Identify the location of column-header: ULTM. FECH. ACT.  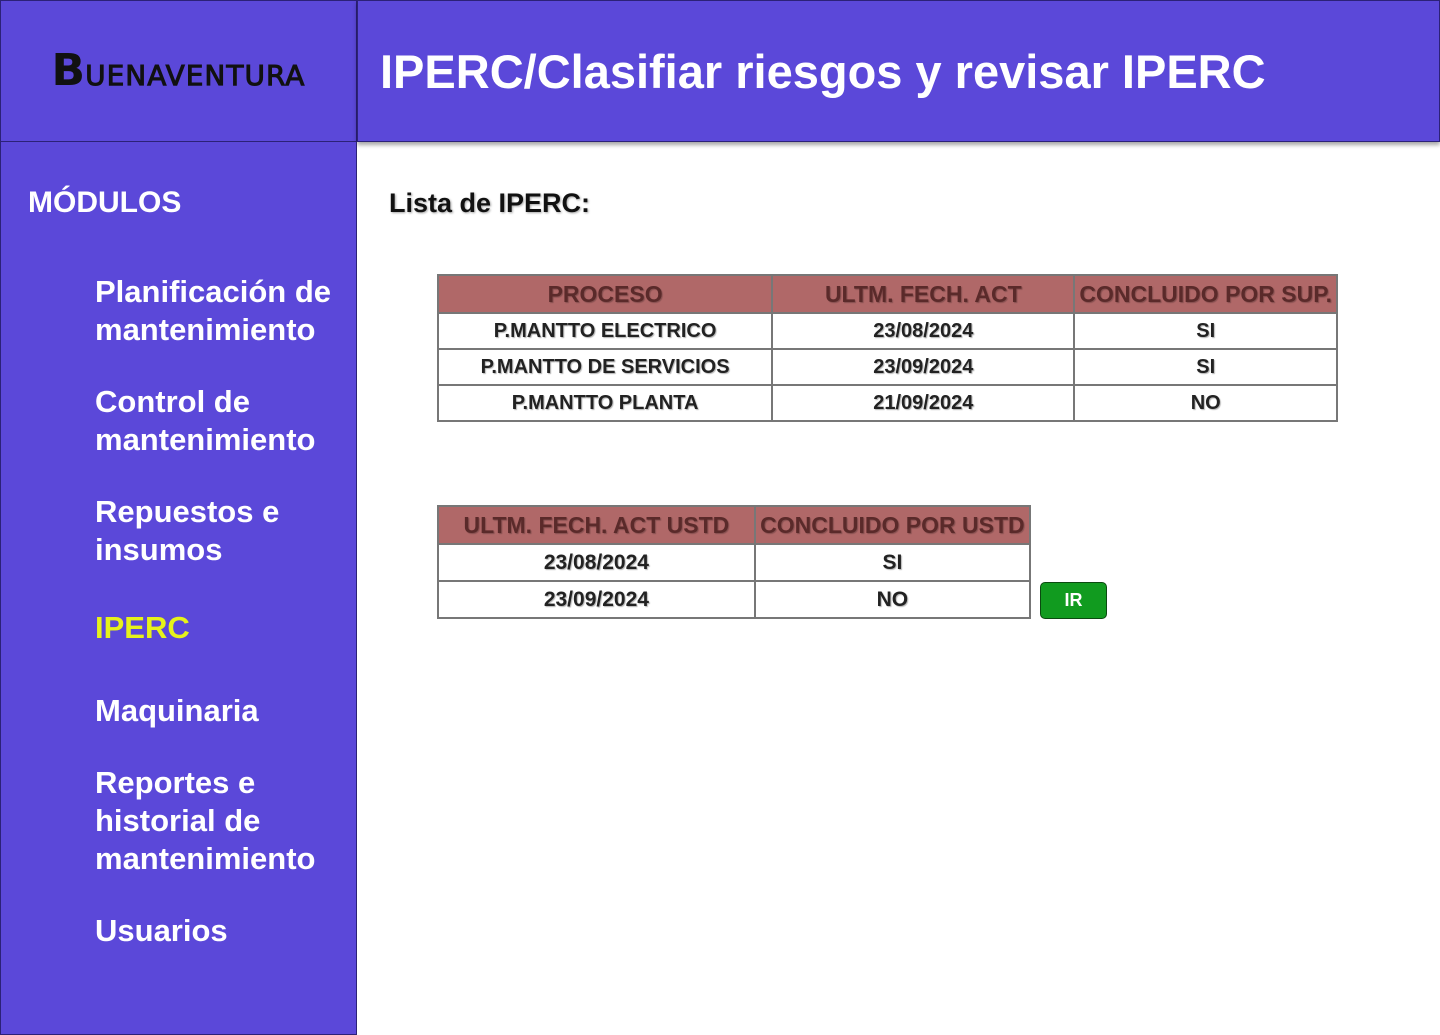
(923, 294).